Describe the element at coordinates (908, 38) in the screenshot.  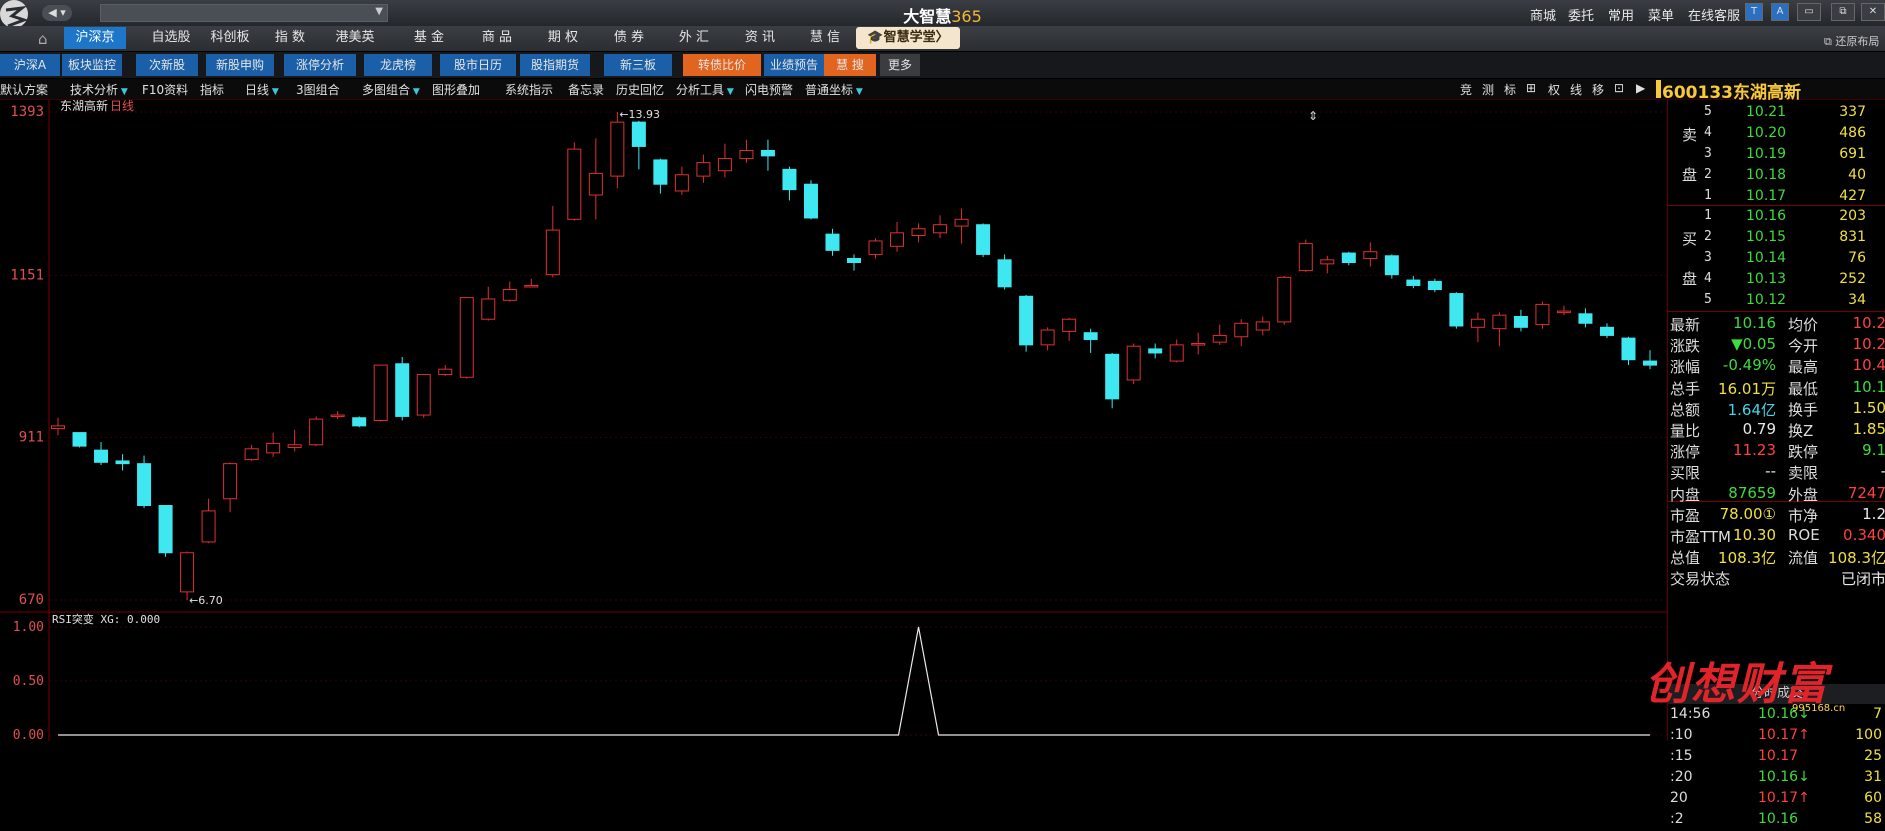
I see `school-button: 🎓智慧学堂〉` at that location.